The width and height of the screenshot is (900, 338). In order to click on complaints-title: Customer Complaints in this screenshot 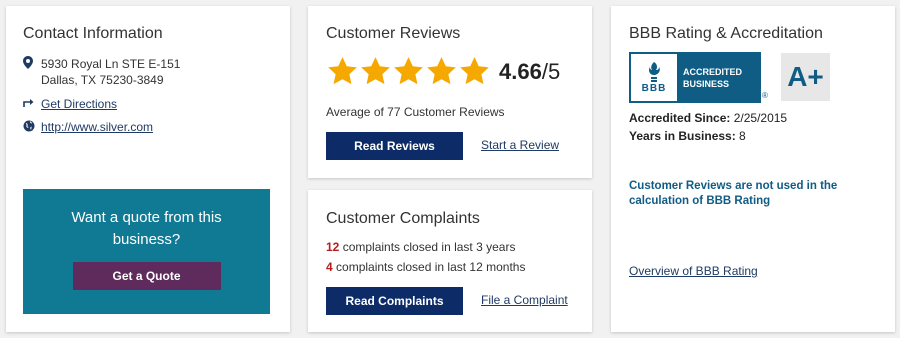, I will do `click(403, 218)`.